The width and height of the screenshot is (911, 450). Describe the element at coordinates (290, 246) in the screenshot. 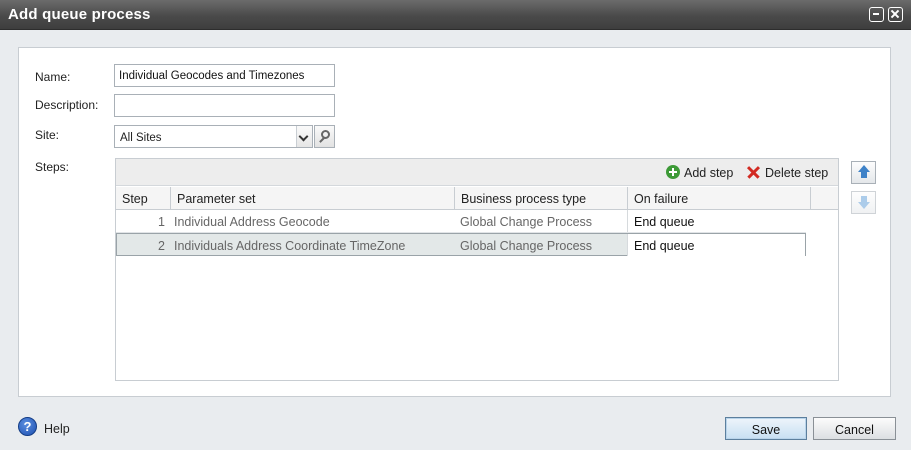

I see `cell-parameter-set: Individuals Address Coordinate TimeZone` at that location.